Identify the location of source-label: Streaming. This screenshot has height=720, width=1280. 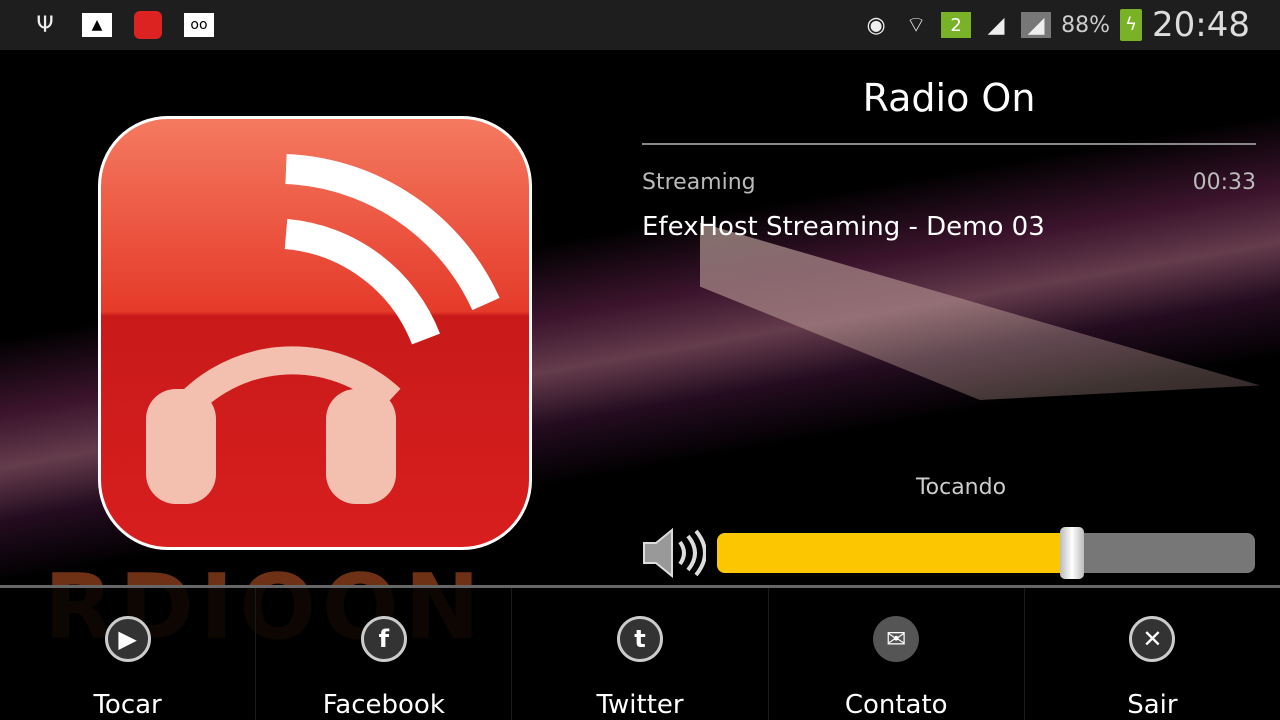
(699, 182).